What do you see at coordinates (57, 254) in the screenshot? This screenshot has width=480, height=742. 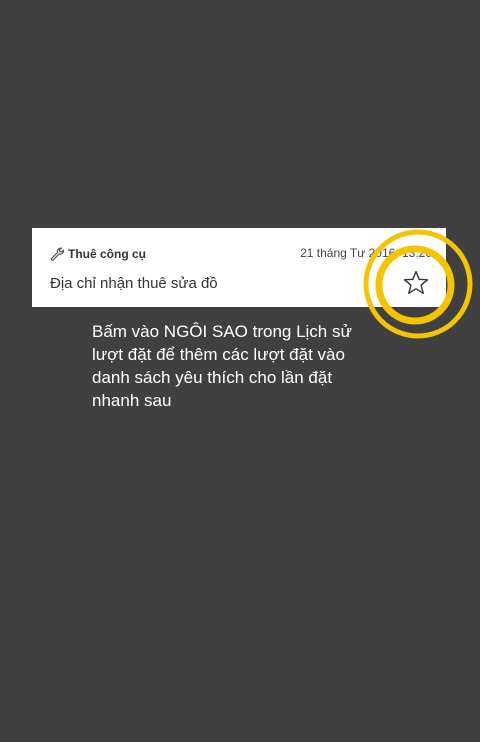 I see `wrench-icon` at bounding box center [57, 254].